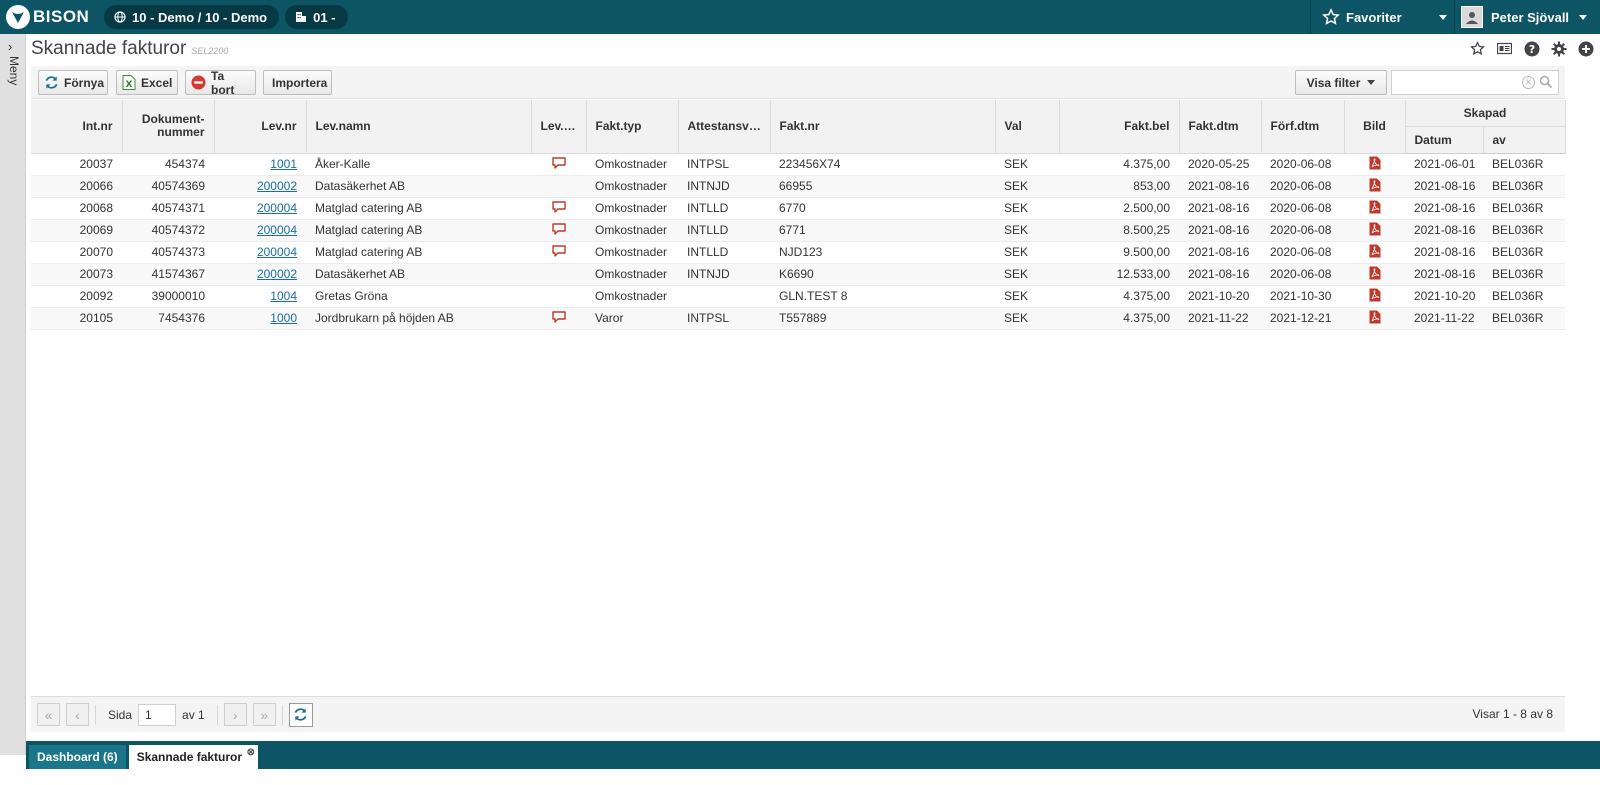 The height and width of the screenshot is (785, 1600). I want to click on caret-down-icon, so click(1583, 17).